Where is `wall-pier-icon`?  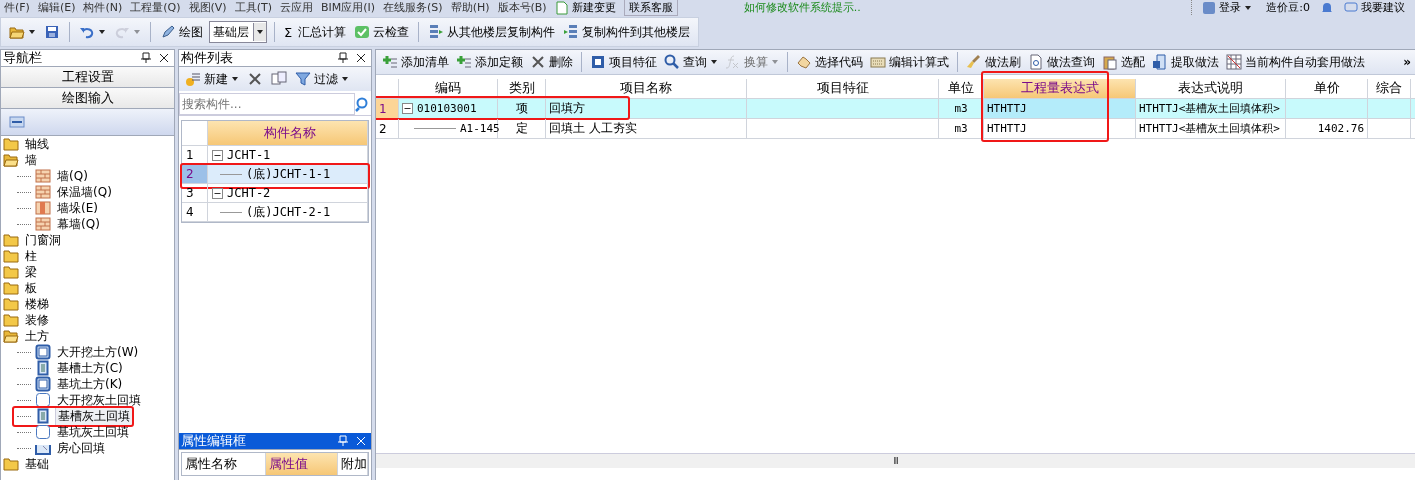 wall-pier-icon is located at coordinates (43, 208).